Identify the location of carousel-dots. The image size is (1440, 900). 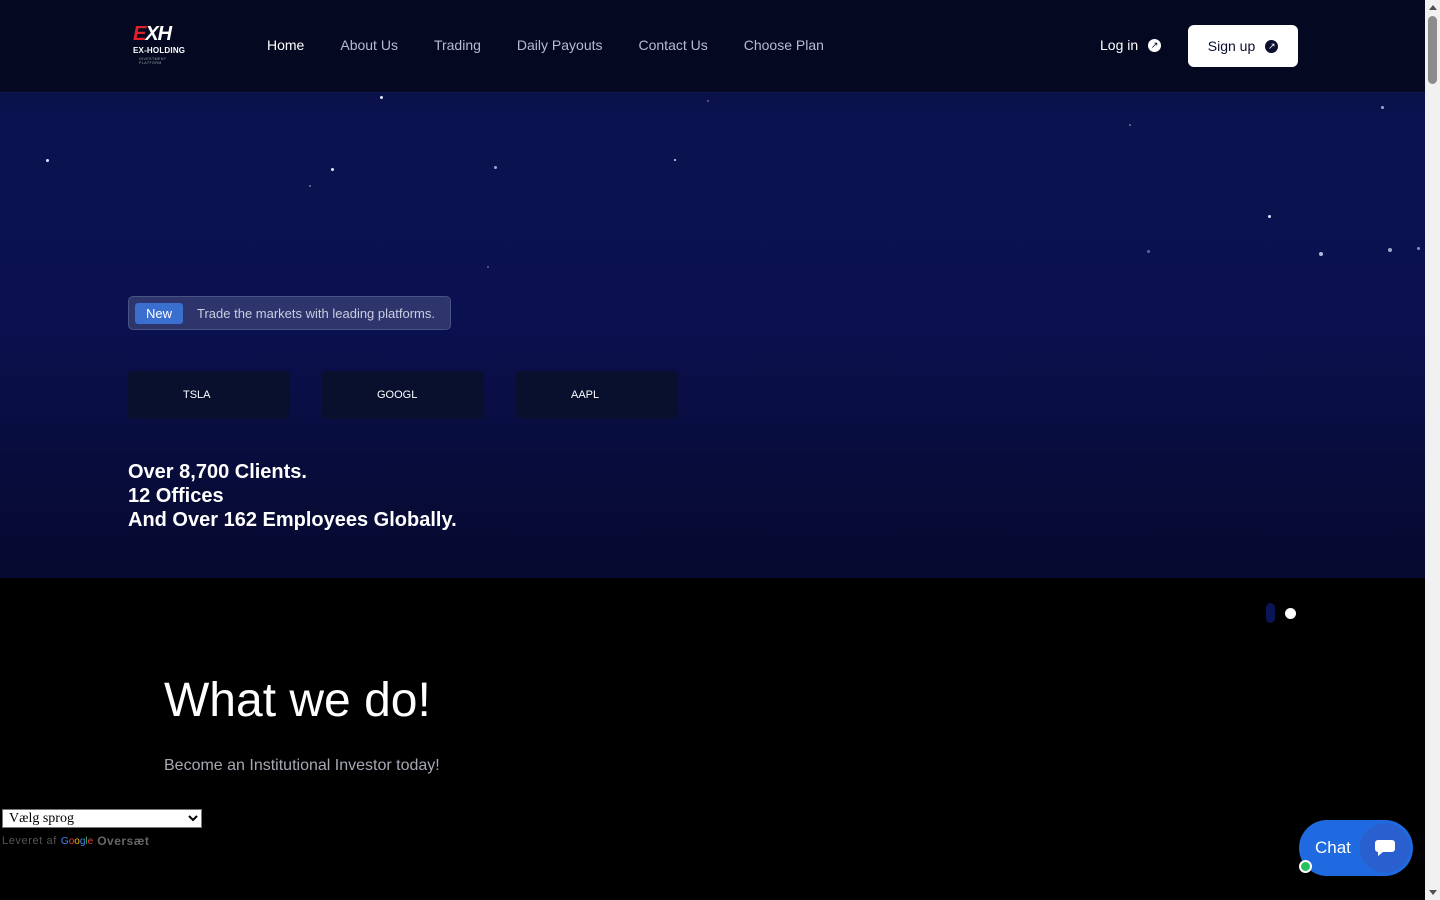
(1281, 613).